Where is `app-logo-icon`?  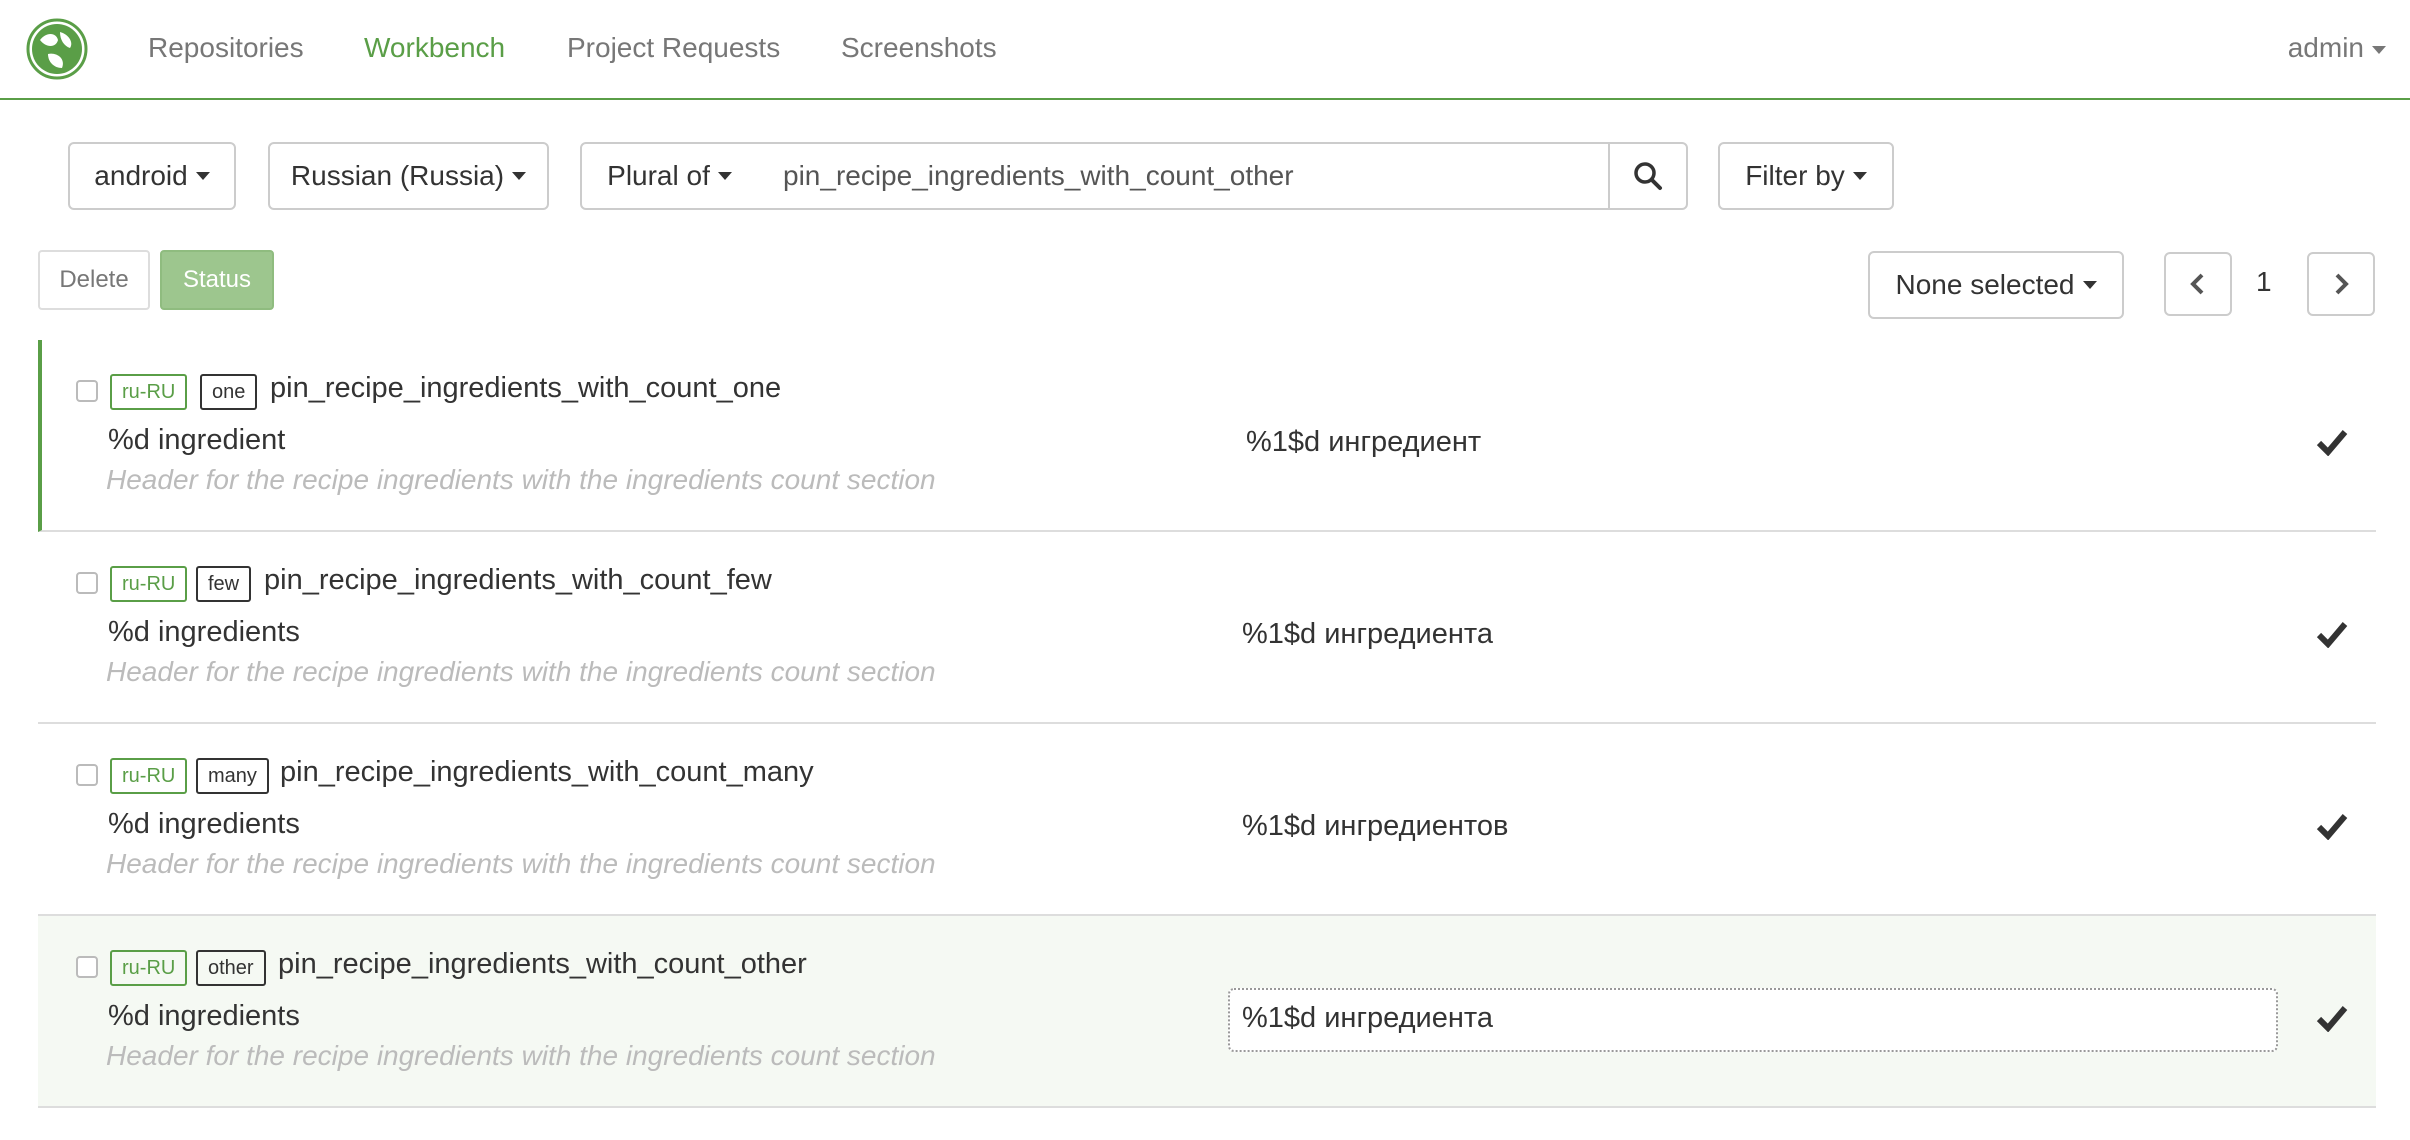
app-logo-icon is located at coordinates (57, 49).